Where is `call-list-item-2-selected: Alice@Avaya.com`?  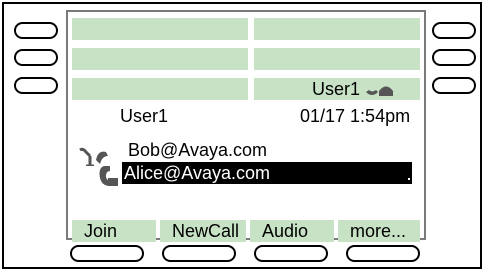
call-list-item-2-selected: Alice@Avaya.com is located at coordinates (267, 173).